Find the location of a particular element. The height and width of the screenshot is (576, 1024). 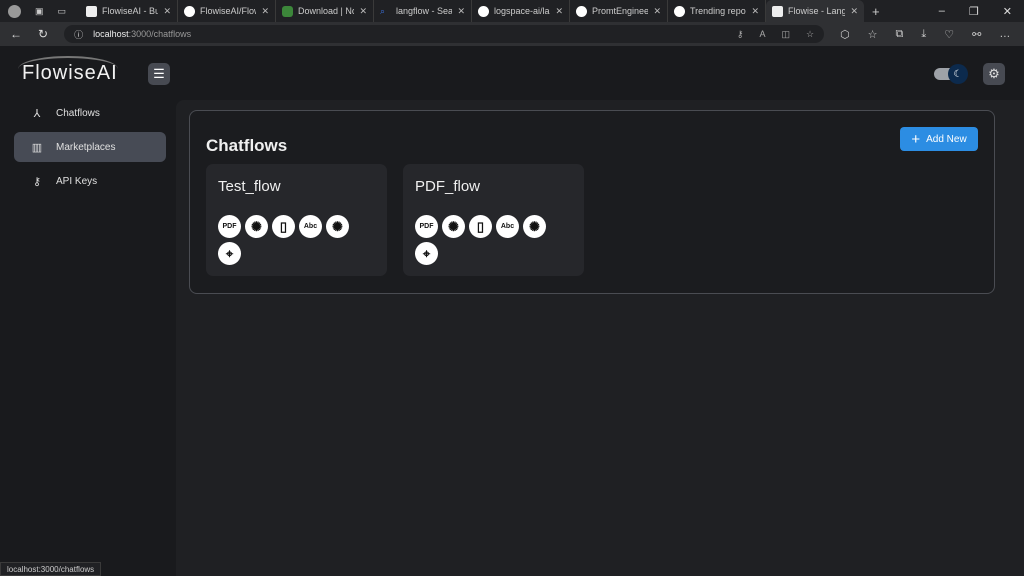

sidebar-item-api-keys: ⚷ API Keys is located at coordinates (90, 181).